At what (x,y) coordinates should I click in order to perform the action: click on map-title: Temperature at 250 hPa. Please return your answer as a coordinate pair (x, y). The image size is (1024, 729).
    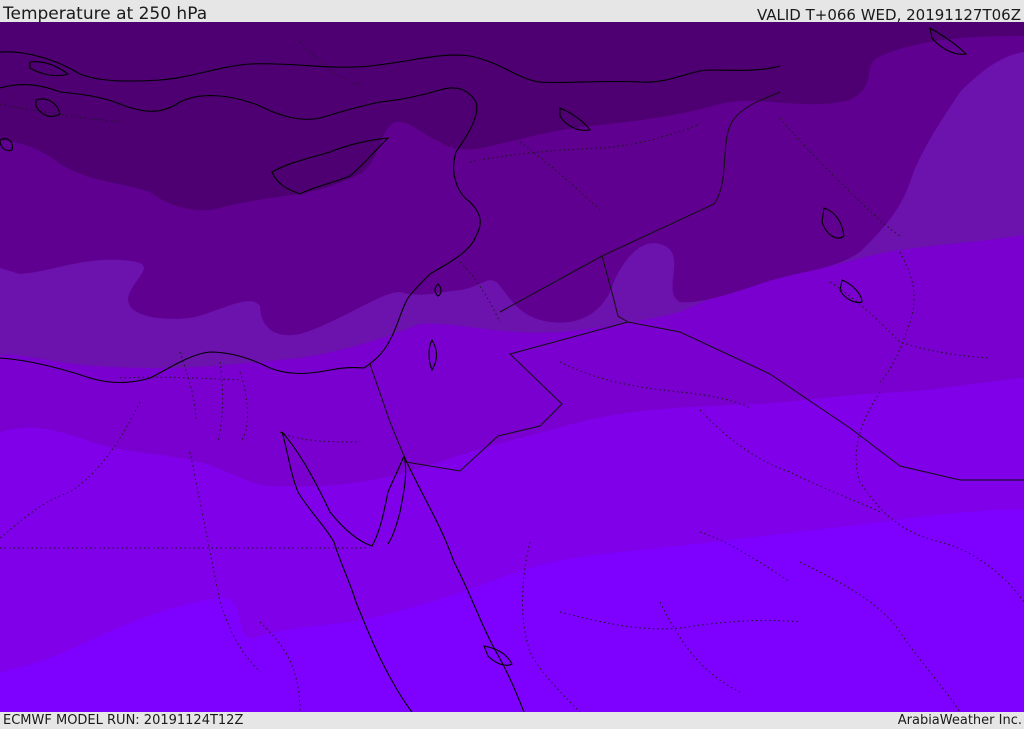
    Looking at the image, I should click on (105, 14).